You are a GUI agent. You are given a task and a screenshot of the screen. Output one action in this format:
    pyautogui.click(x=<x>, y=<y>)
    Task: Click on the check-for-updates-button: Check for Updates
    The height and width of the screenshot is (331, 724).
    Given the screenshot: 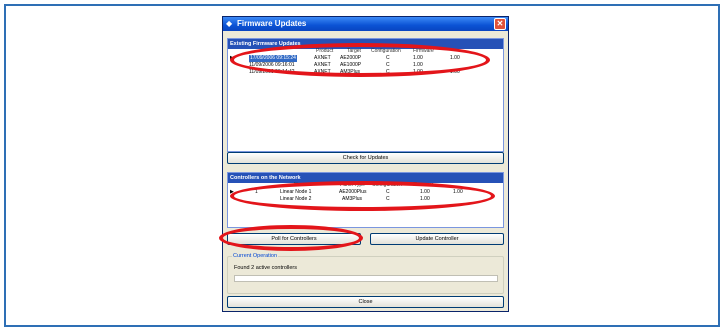 What is the action you would take?
    pyautogui.click(x=365, y=158)
    